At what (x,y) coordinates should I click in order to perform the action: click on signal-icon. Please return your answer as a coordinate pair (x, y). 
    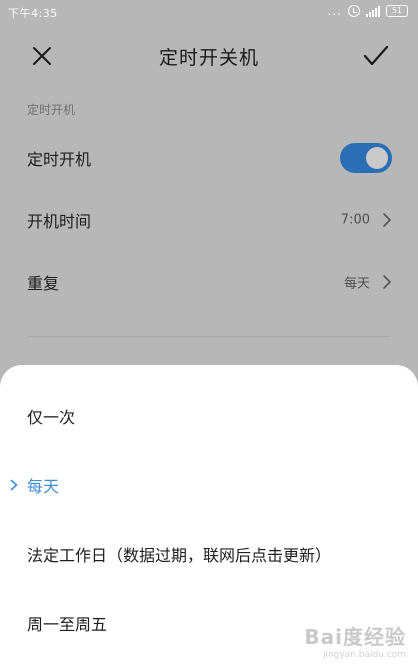
    Looking at the image, I should click on (373, 11).